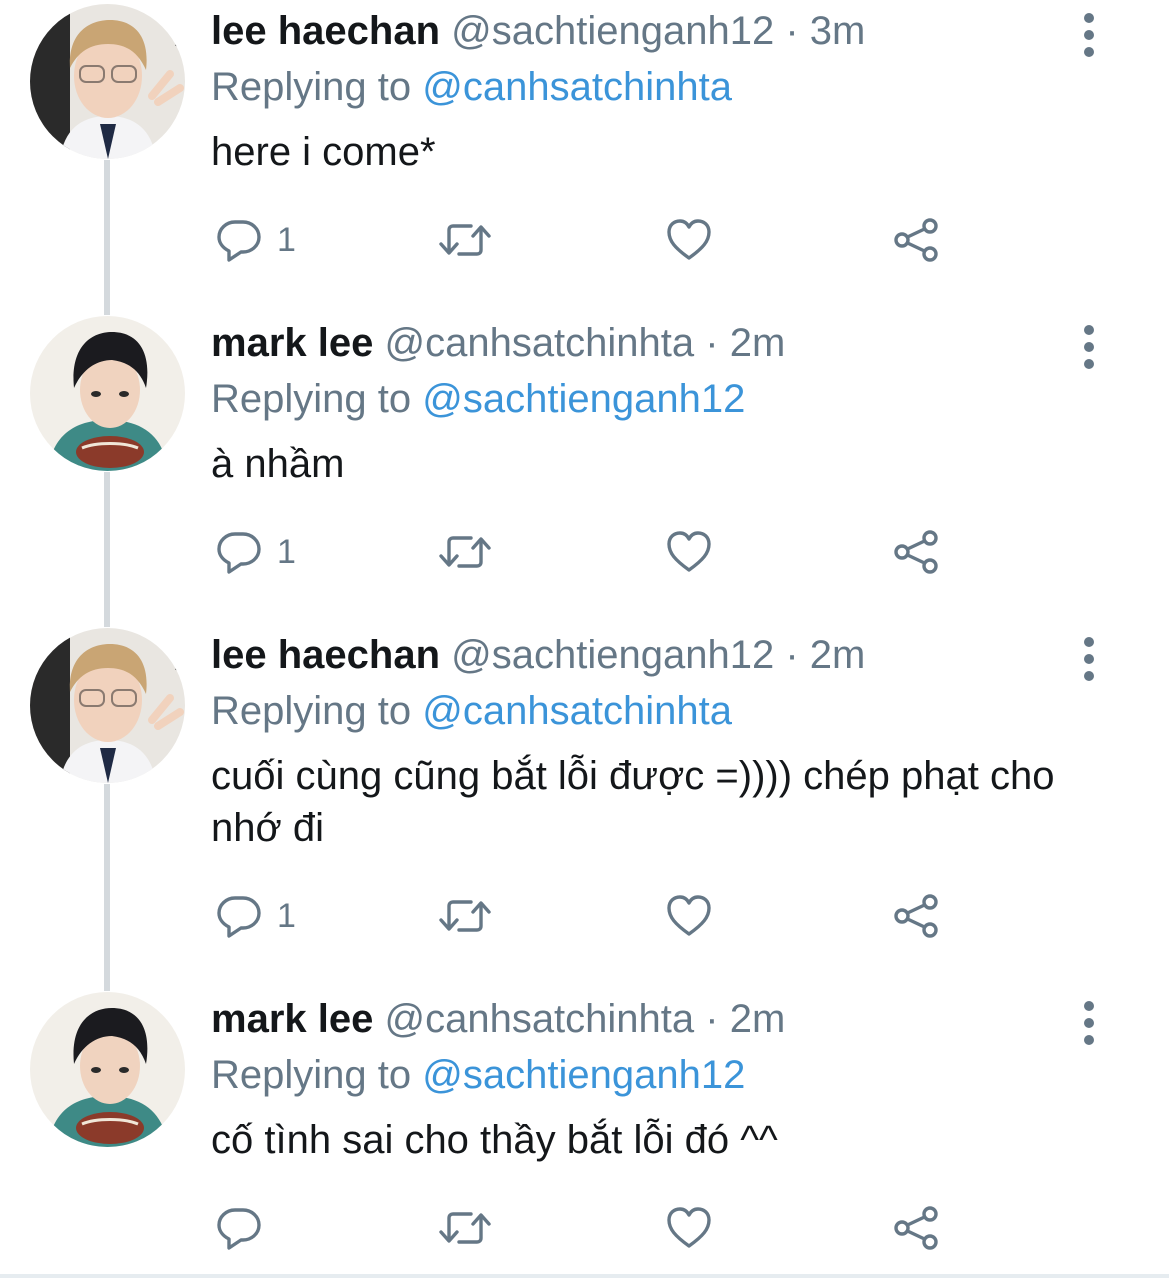 This screenshot has height=1278, width=1169. I want to click on tweet-header: lee haechan @sachtienganh12 · 3m, so click(651, 31).